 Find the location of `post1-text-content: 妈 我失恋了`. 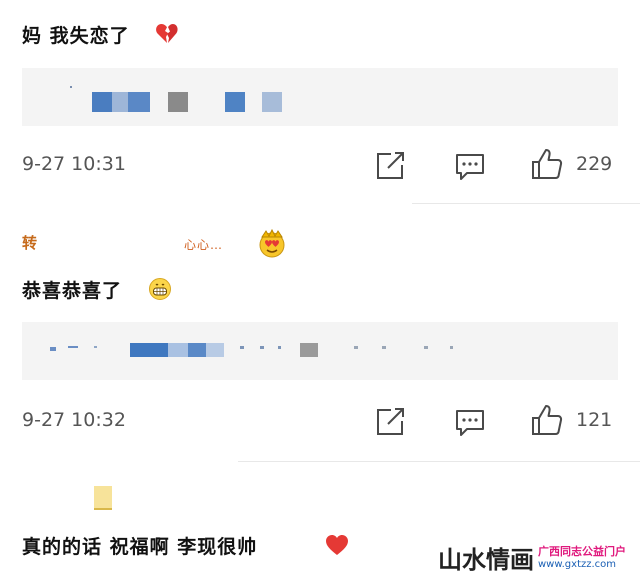

post1-text-content: 妈 我失恋了 is located at coordinates (76, 36).